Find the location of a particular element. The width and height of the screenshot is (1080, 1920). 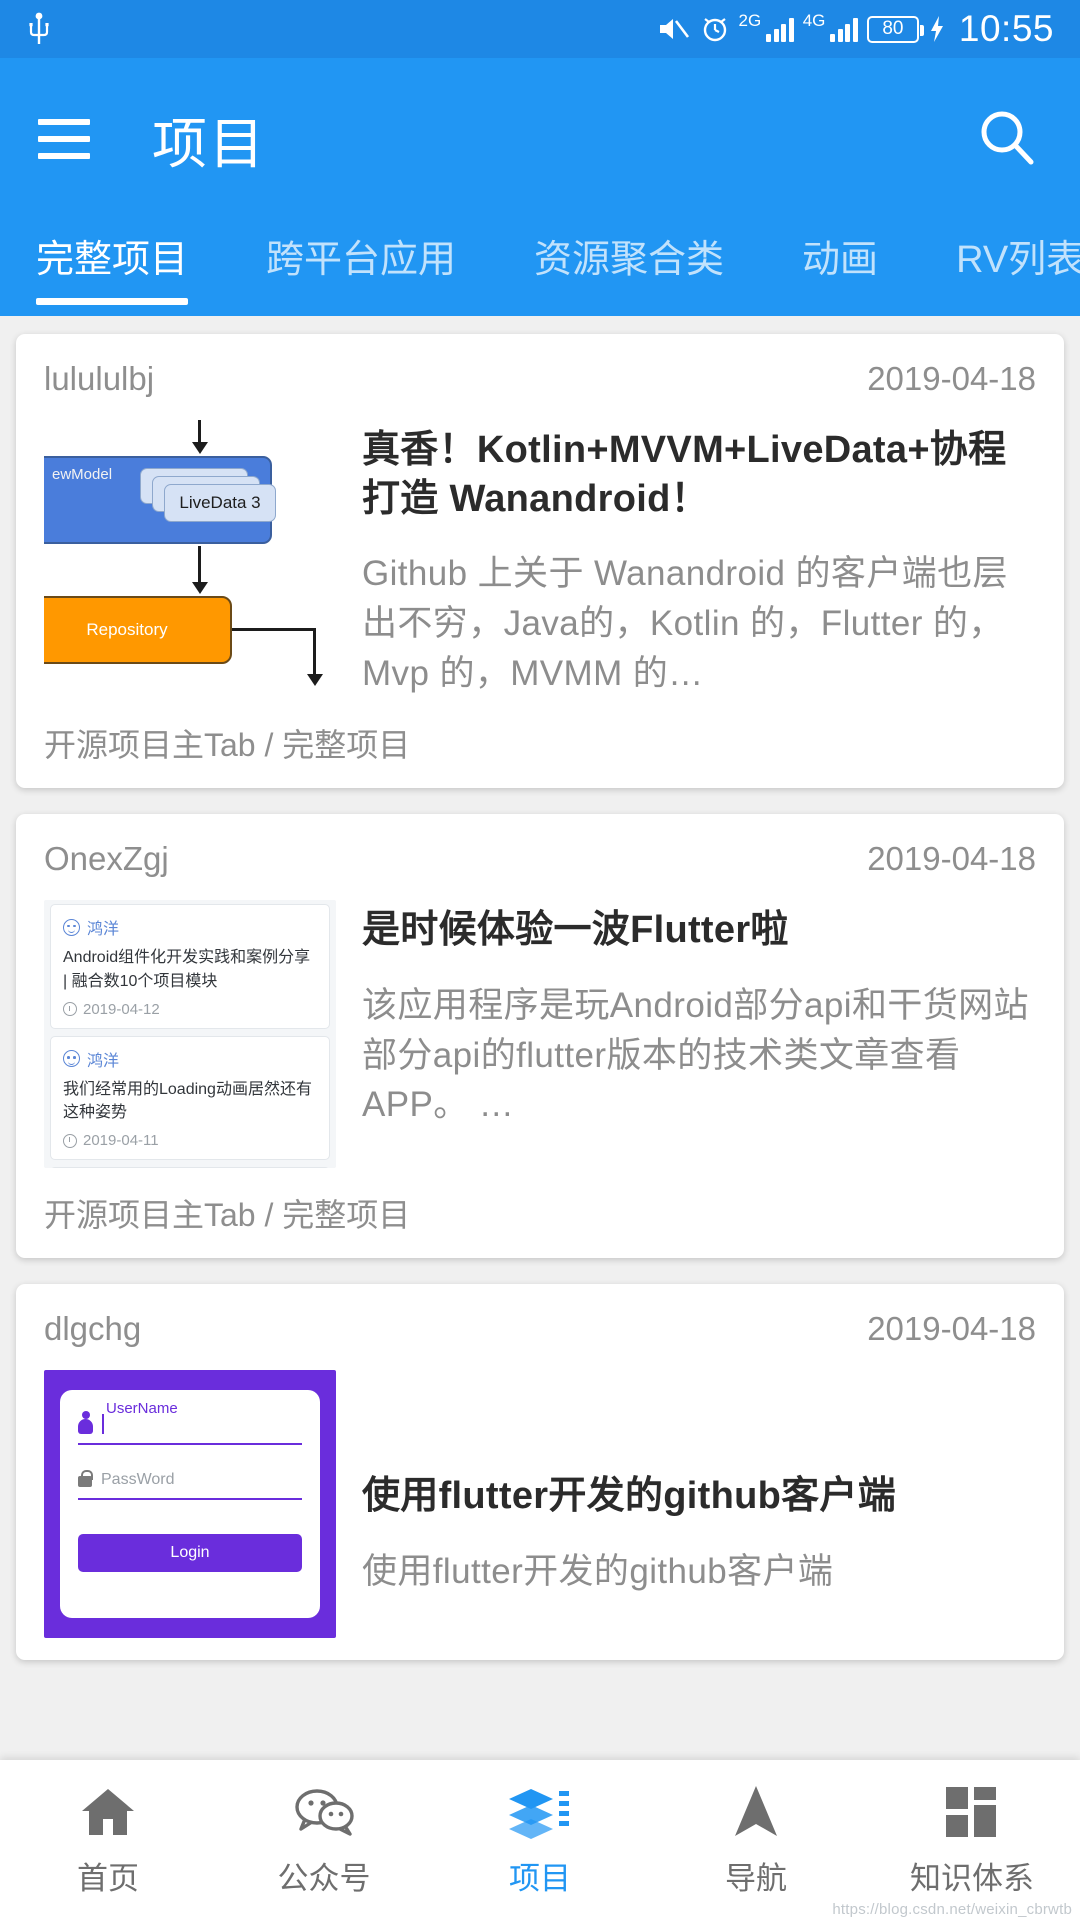

category-tab-bar: 完整项目 跨平台应用 资源聚合类 动画 RV列表 is located at coordinates (540, 268).